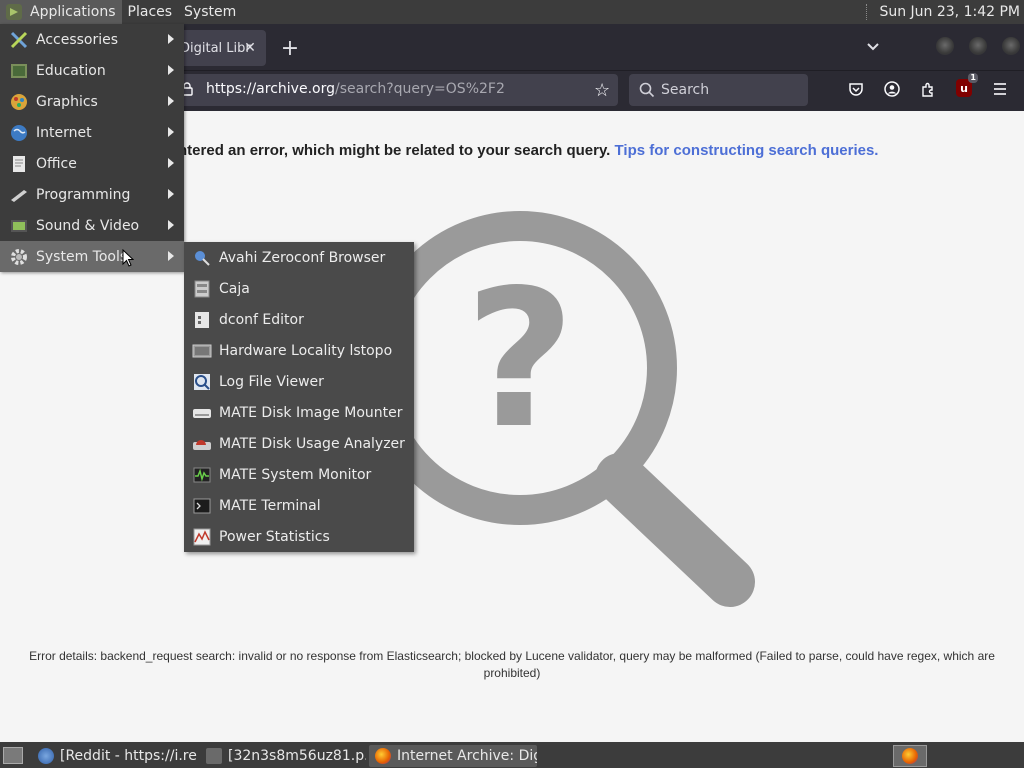 The image size is (1024, 768). What do you see at coordinates (19, 40) in the screenshot?
I see `accessories-icon` at bounding box center [19, 40].